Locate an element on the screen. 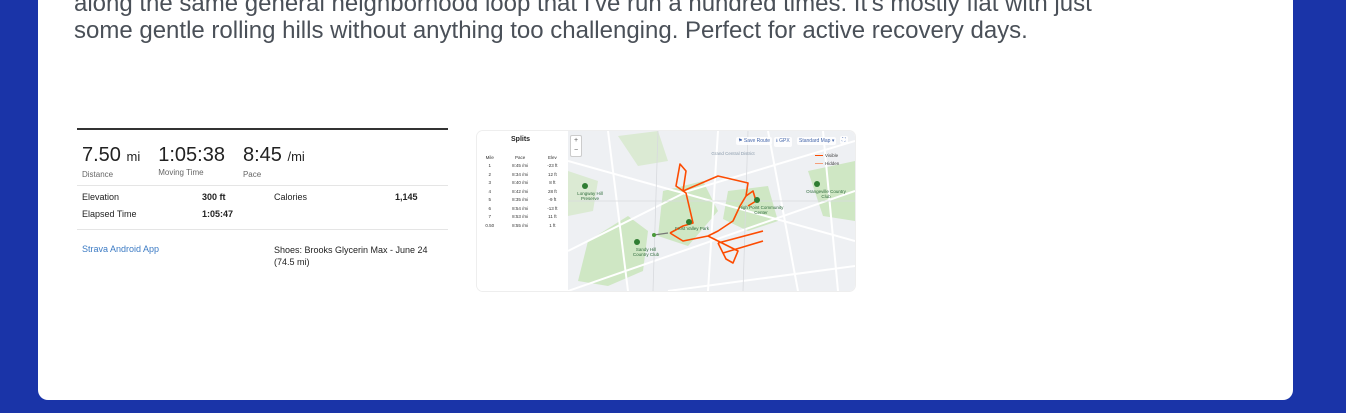 This screenshot has height=413, width=1346. moving-time-value: 1:05:38 is located at coordinates (191, 155).